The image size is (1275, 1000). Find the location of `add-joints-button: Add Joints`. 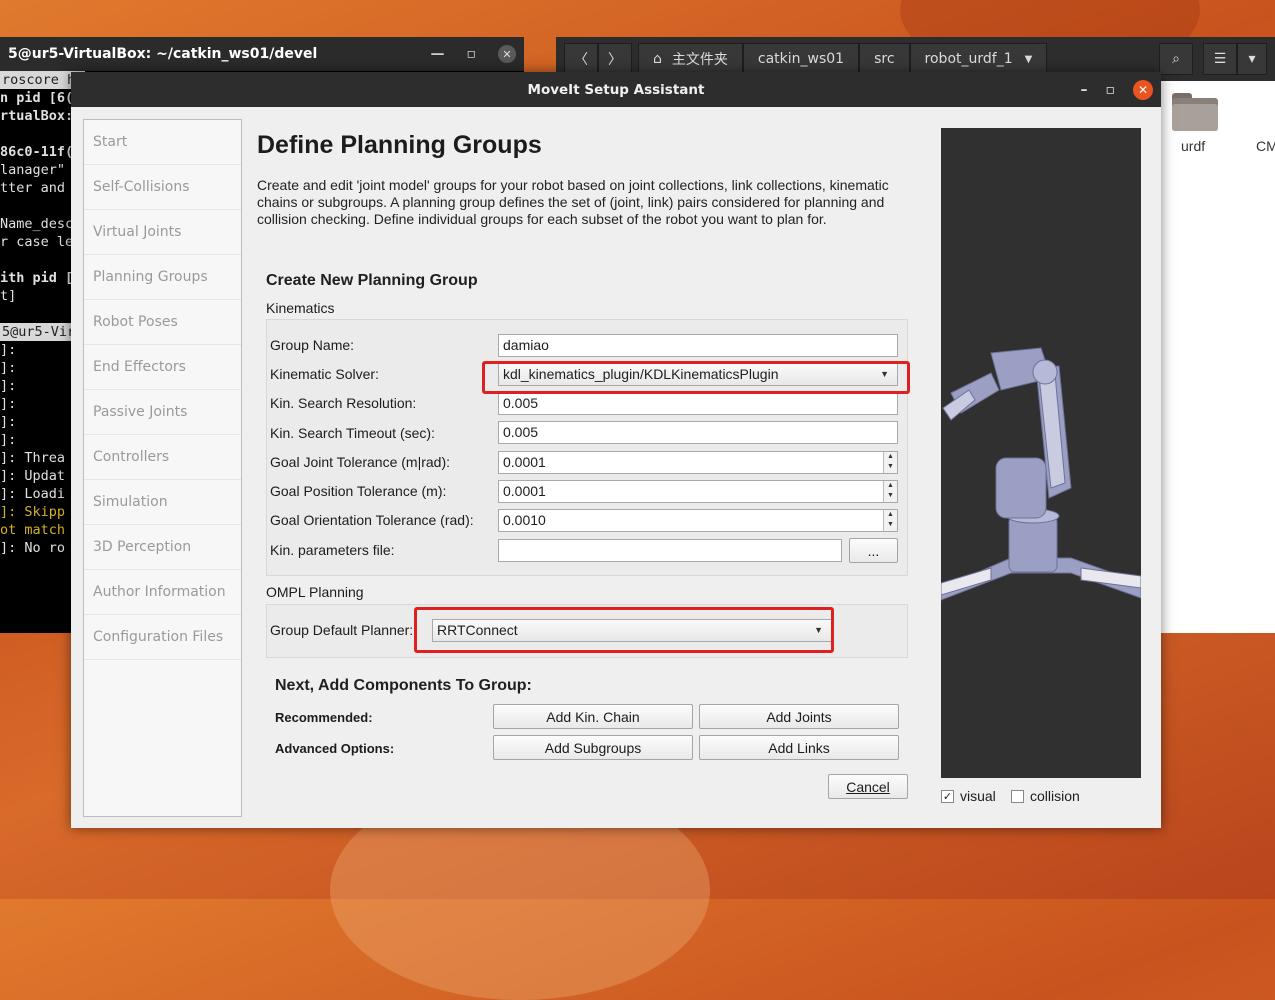

add-joints-button: Add Joints is located at coordinates (799, 716).